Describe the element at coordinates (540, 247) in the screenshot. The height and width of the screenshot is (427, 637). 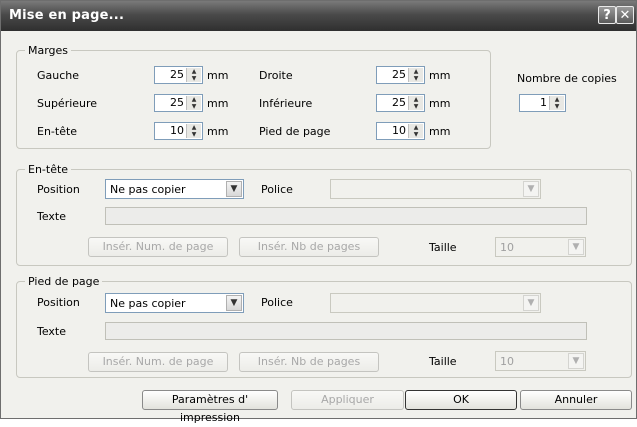
I see `header-size-select: 10 ▼` at that location.